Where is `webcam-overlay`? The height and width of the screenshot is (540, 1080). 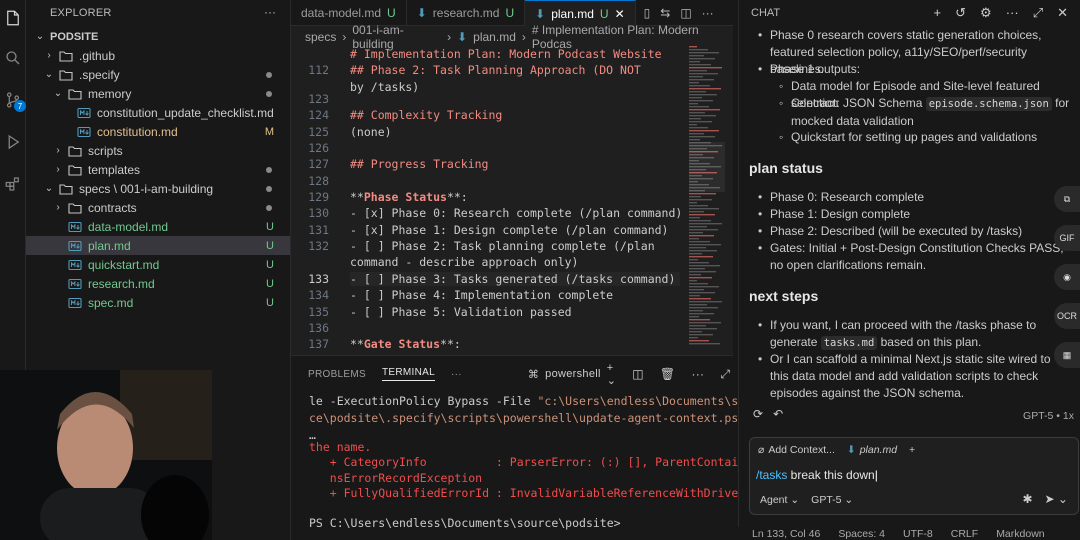
webcam-overlay is located at coordinates (106, 455).